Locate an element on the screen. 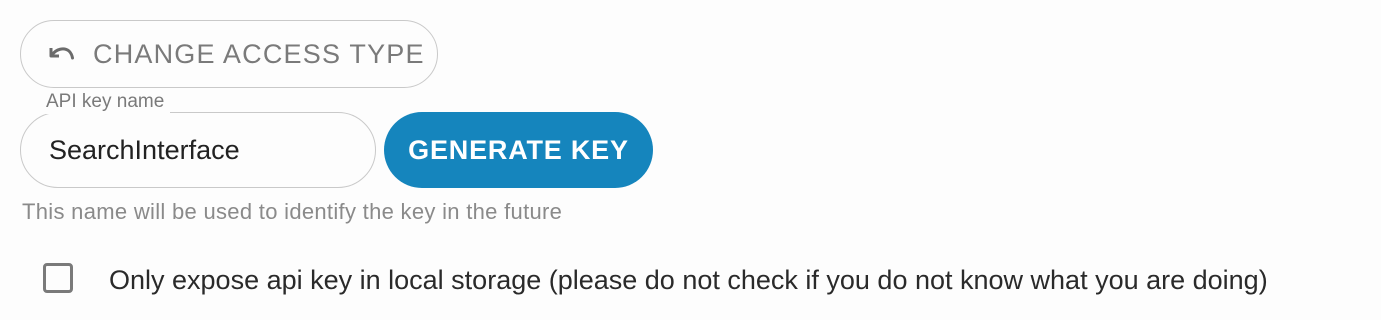  api-key-name-input is located at coordinates (204, 150).